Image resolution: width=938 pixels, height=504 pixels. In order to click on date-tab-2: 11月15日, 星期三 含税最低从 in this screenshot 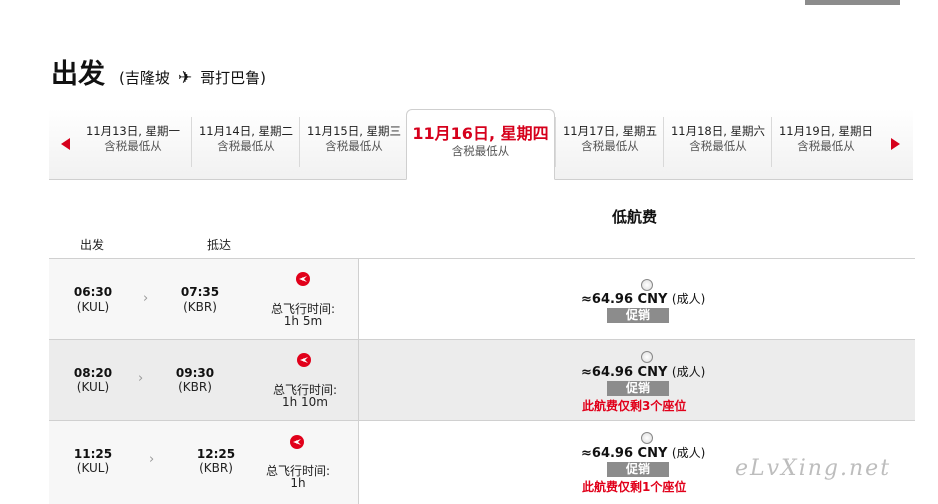, I will do `click(353, 142)`.